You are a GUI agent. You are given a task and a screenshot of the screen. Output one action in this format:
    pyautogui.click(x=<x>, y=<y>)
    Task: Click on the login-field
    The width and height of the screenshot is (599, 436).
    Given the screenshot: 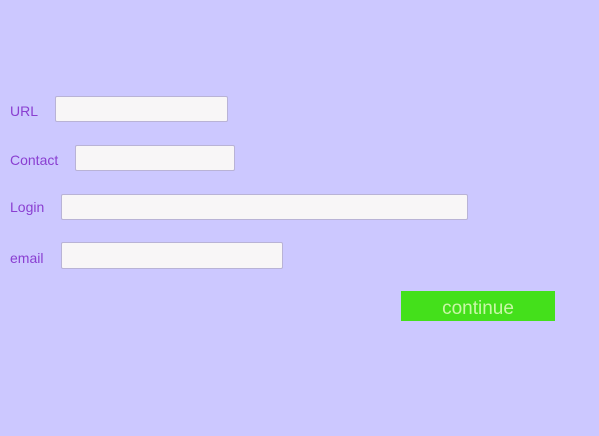 What is the action you would take?
    pyautogui.click(x=264, y=207)
    